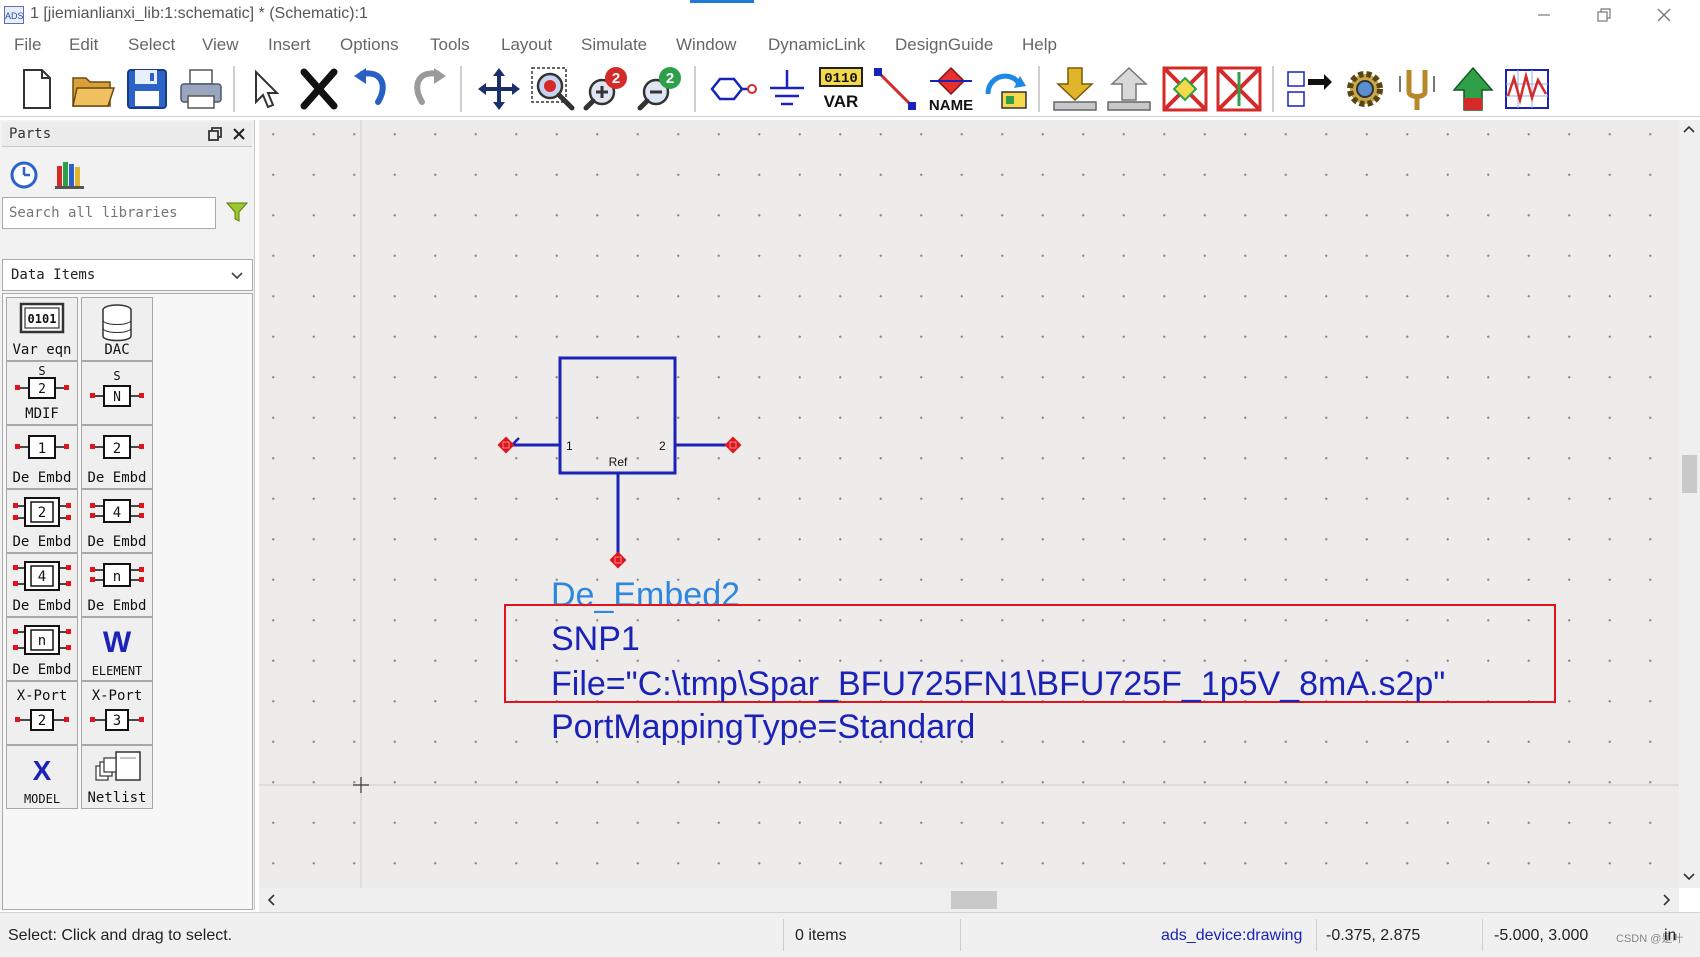 This screenshot has width=1700, height=957. Describe the element at coordinates (662, 446) in the screenshot. I see `port2-label: 2` at that location.